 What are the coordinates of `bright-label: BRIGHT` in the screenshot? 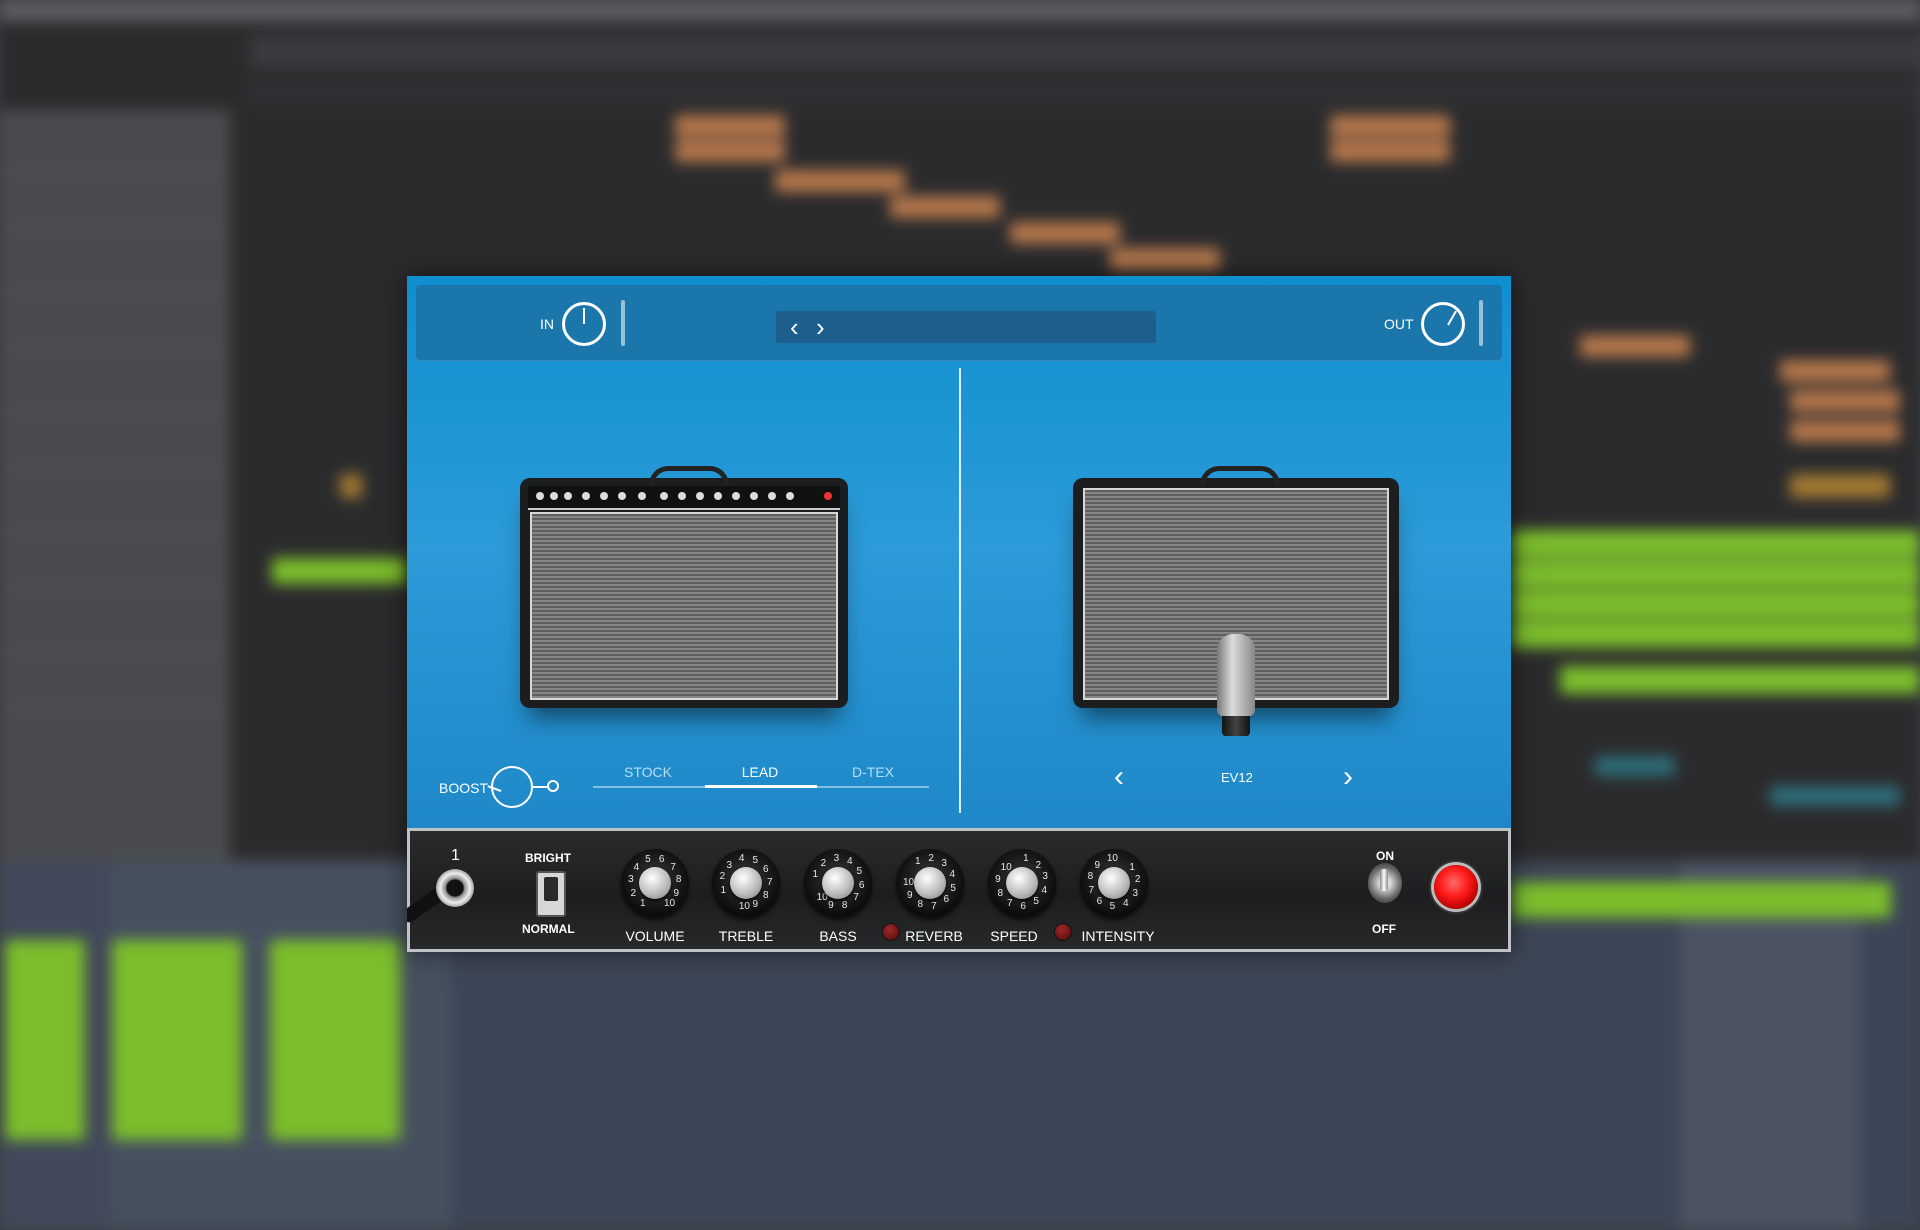 It's located at (548, 858).